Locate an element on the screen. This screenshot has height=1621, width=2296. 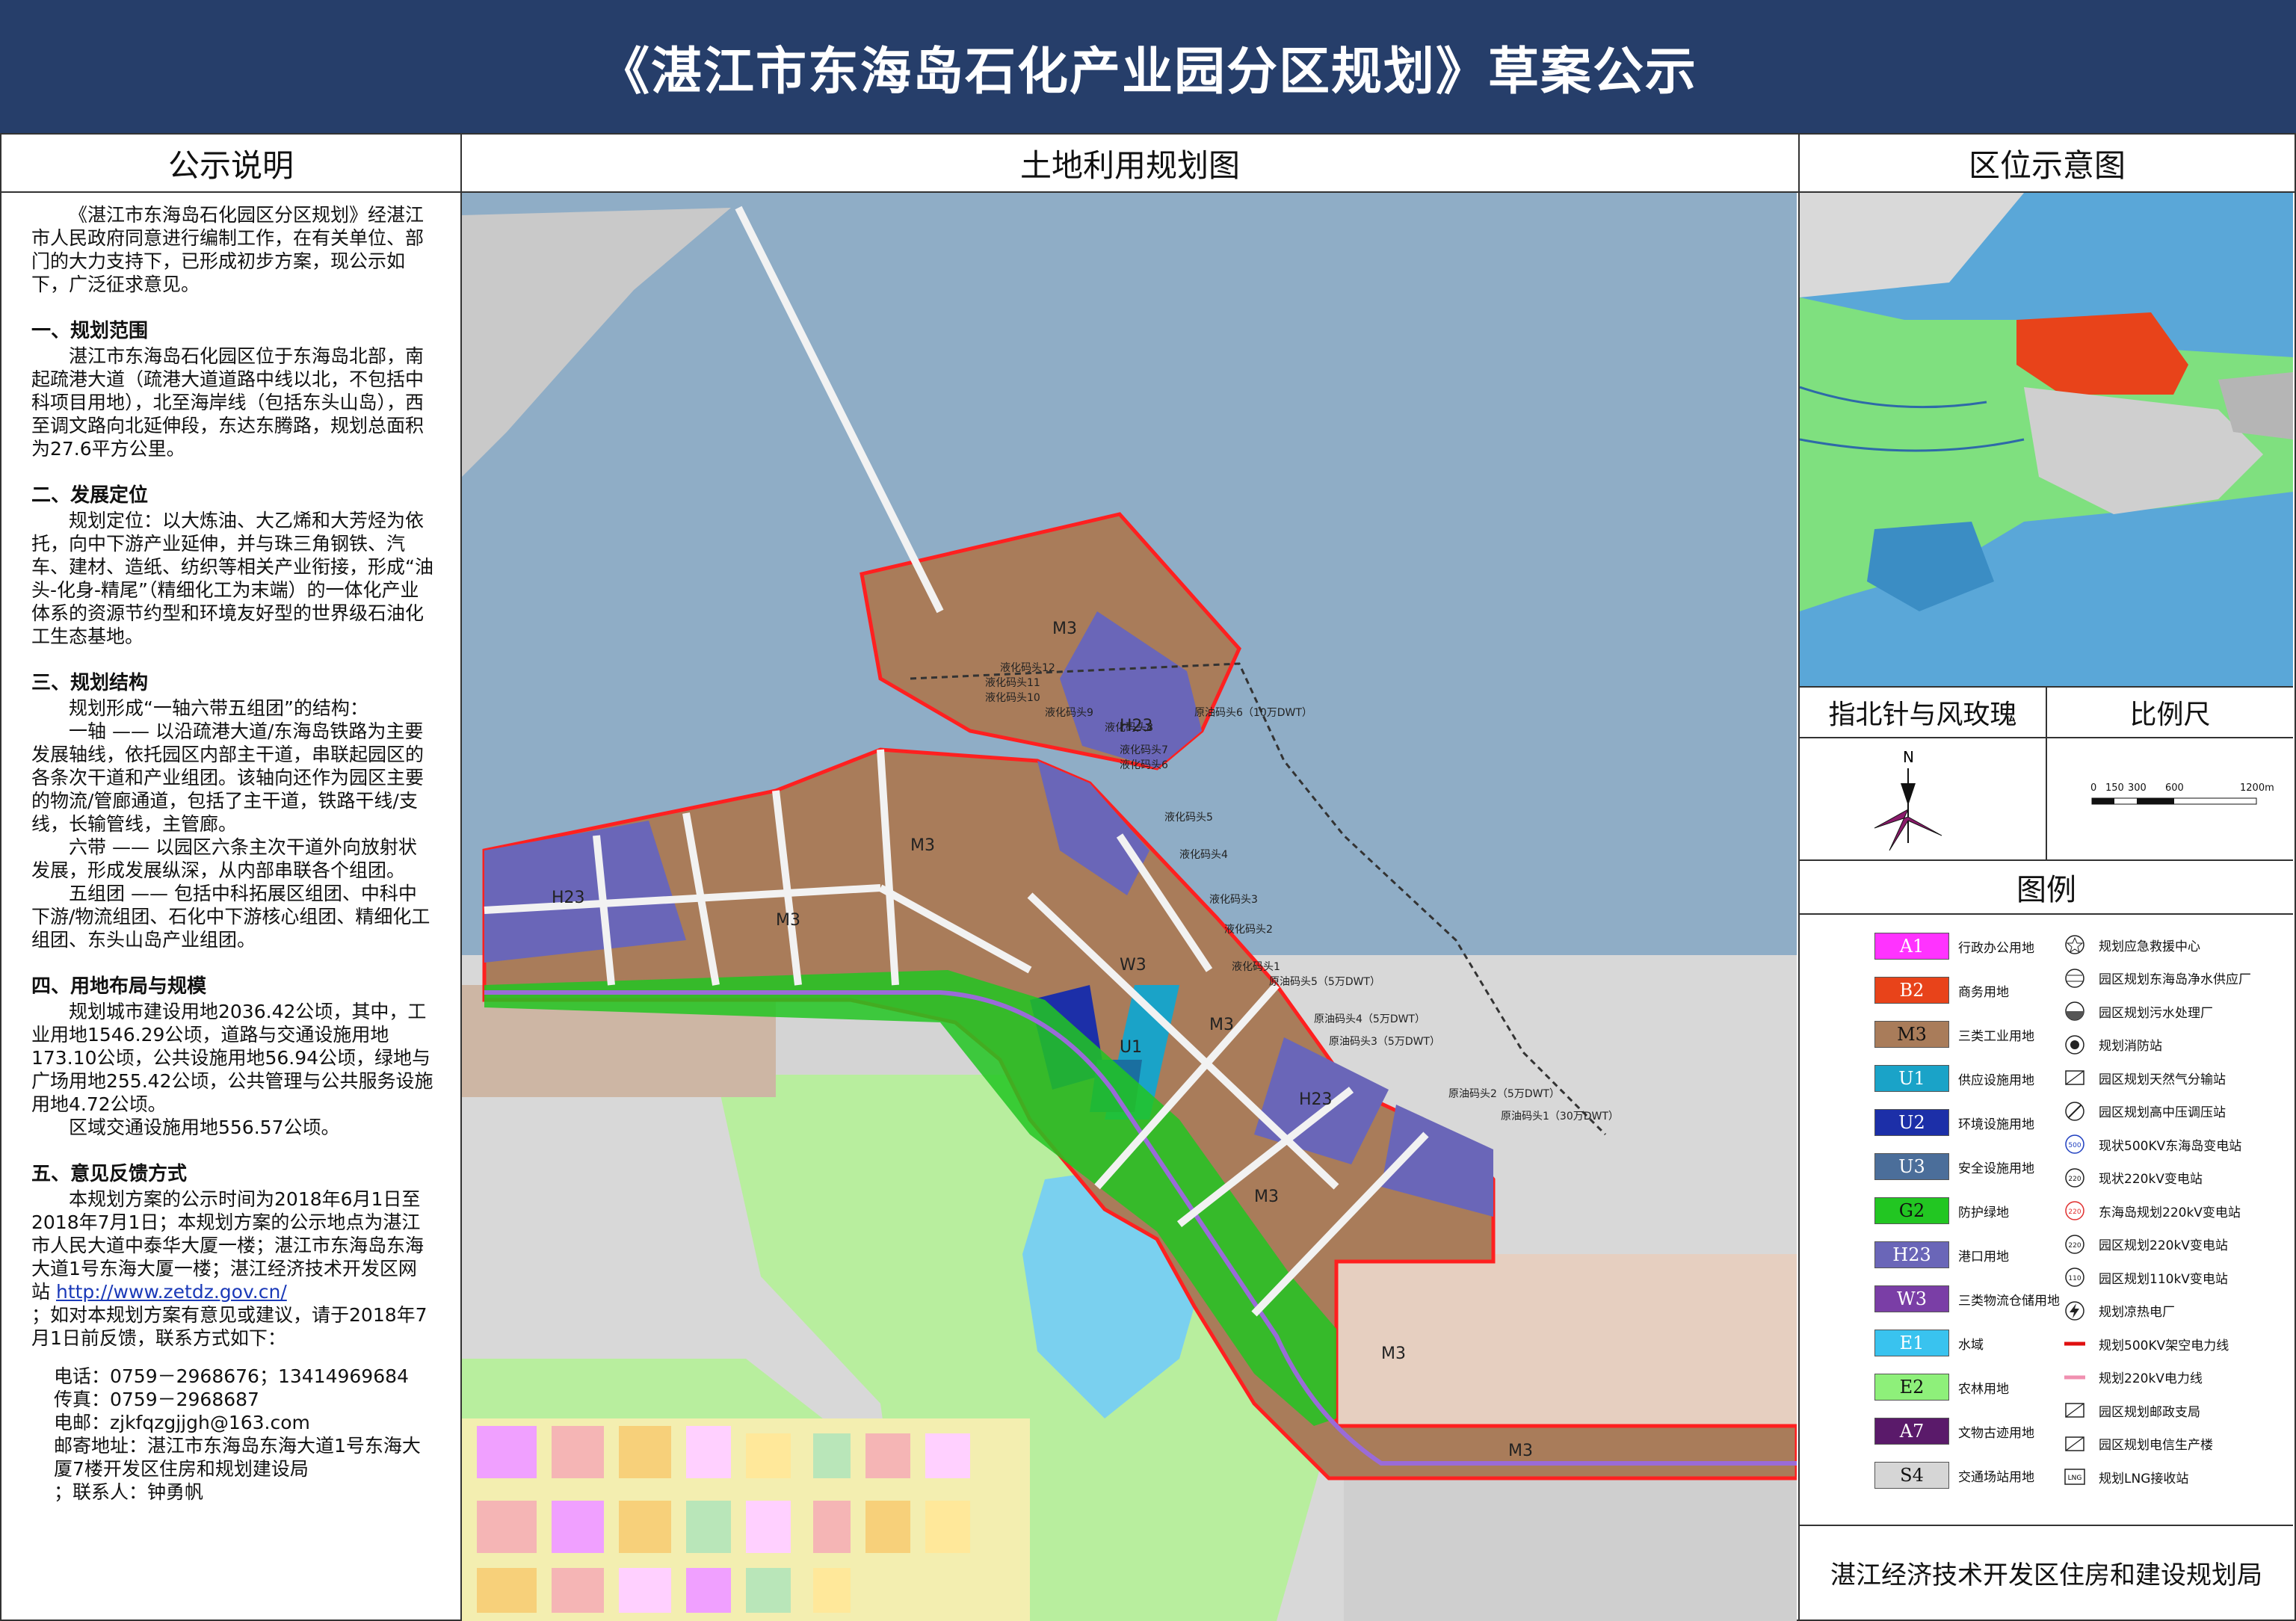
svg-text: 液化码头11 is located at coordinates (1013, 683).